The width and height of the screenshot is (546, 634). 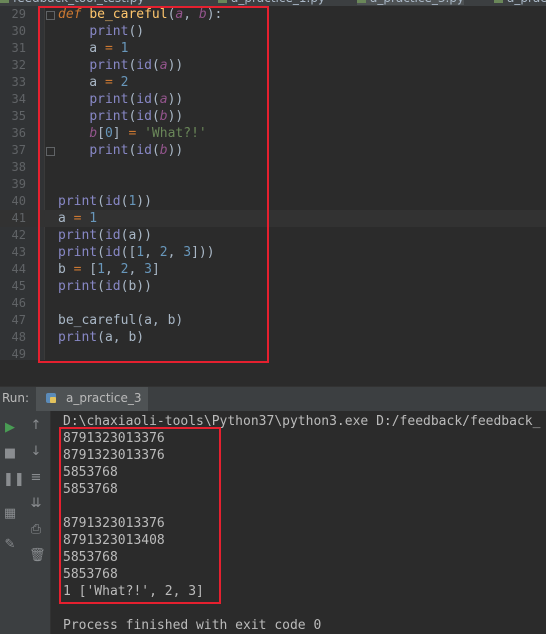 I want to click on run-panel-header: Run: a_practice_3, so click(x=273, y=398).